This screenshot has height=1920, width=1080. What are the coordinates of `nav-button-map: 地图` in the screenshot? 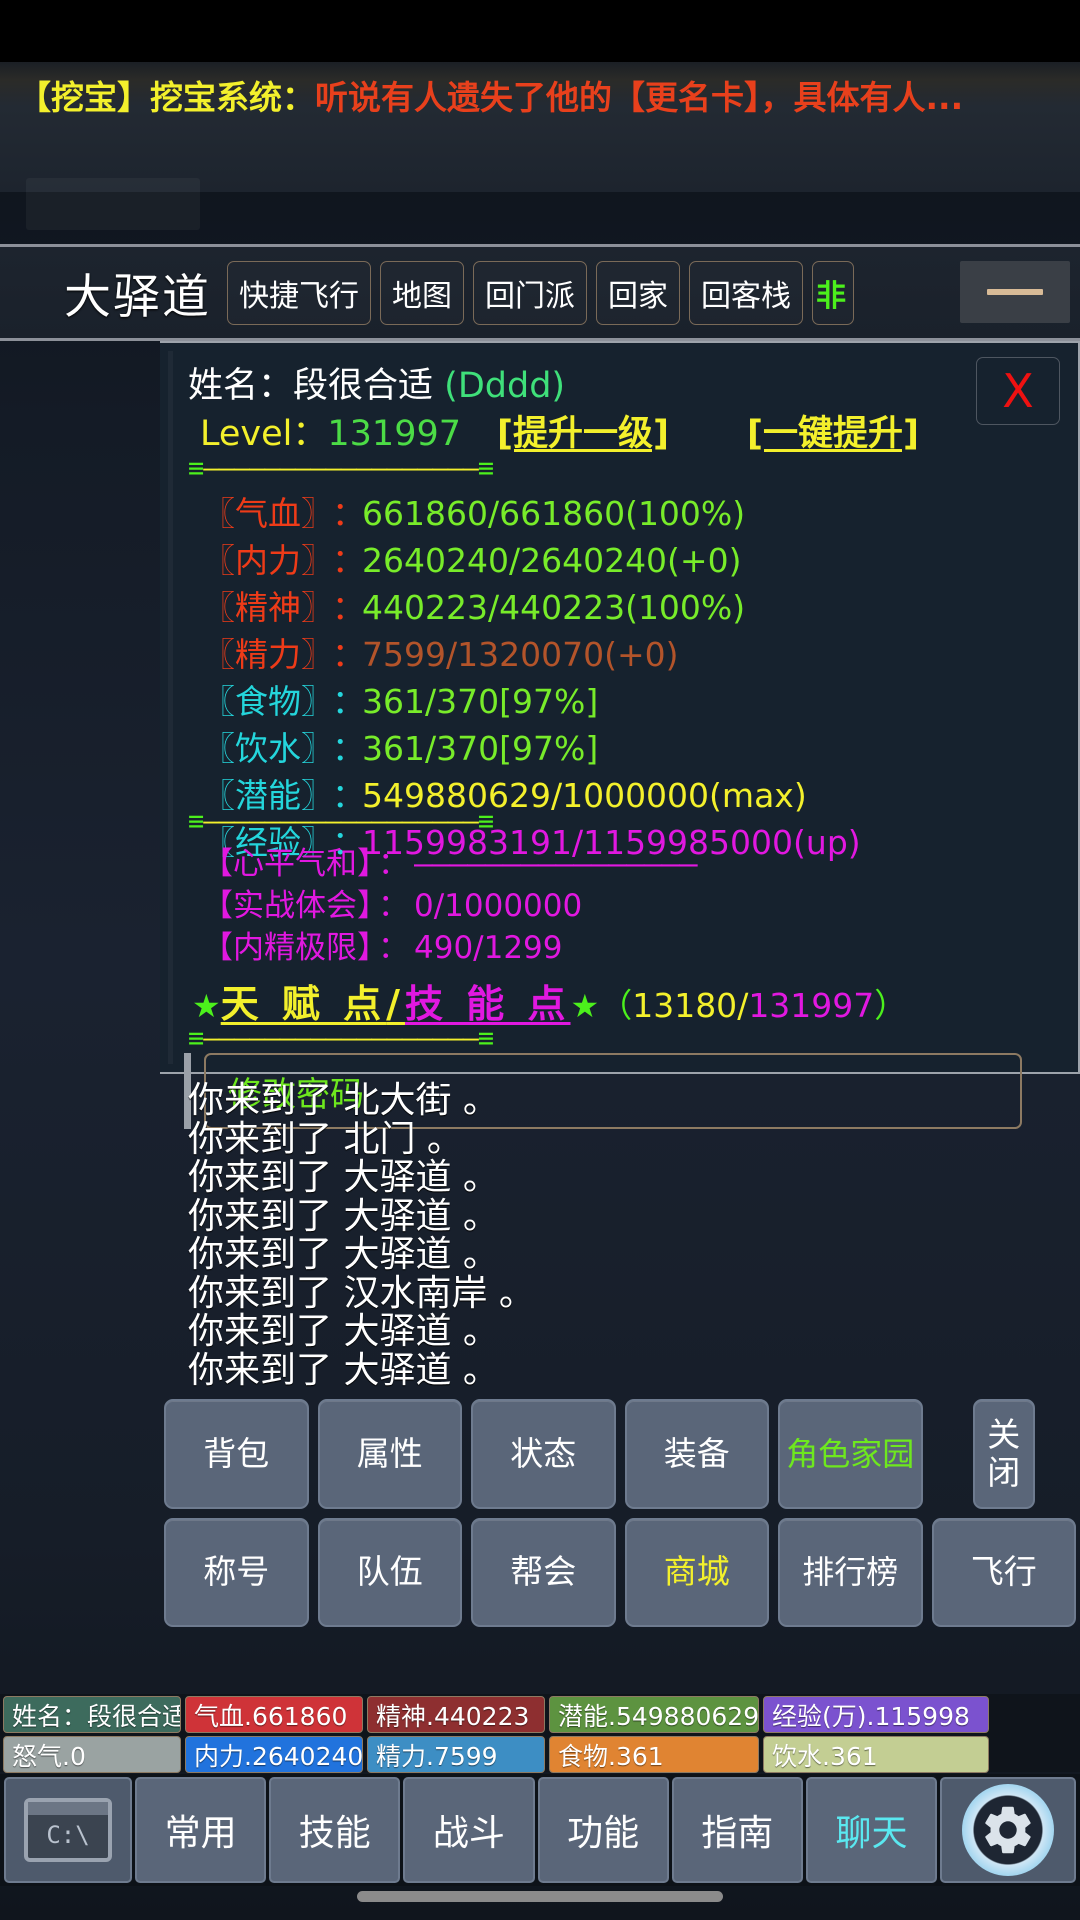 It's located at (422, 292).